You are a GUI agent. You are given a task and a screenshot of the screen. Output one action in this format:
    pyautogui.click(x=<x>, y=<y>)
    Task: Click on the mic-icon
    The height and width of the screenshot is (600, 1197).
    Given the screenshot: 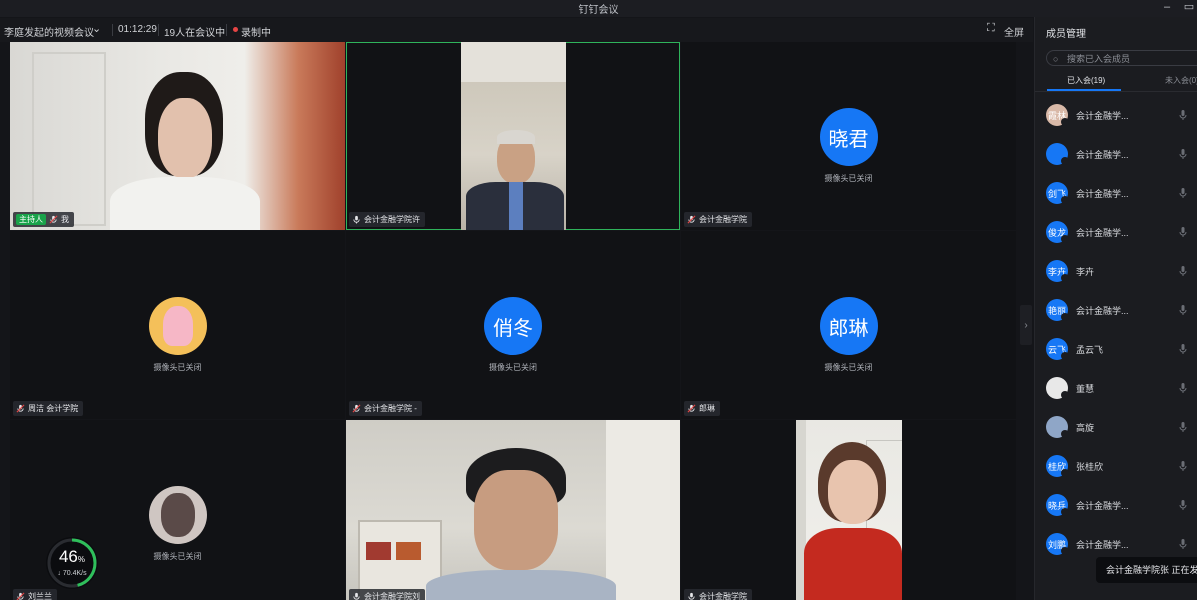 What is the action you would take?
    pyautogui.click(x=356, y=596)
    